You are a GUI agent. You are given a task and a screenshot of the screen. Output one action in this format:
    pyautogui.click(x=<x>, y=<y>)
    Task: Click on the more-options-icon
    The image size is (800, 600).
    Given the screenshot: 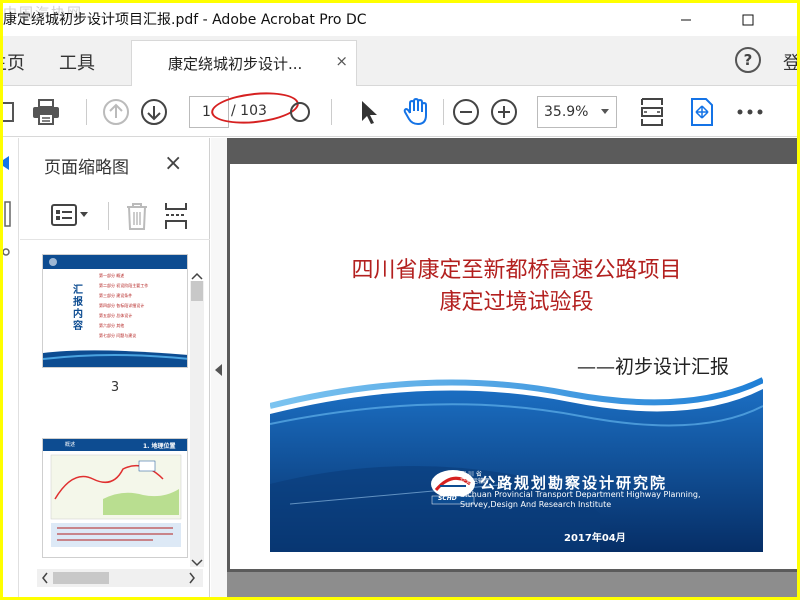 What is the action you would take?
    pyautogui.click(x=750, y=112)
    